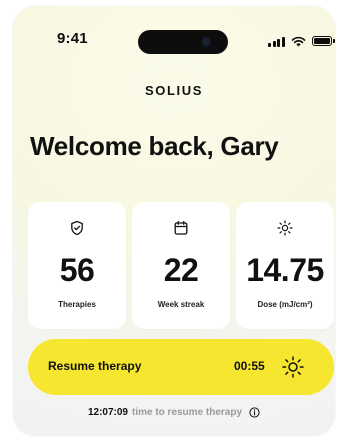 This screenshot has width=348, height=441. What do you see at coordinates (285, 270) in the screenshot?
I see `stat-value: 14.75` at bounding box center [285, 270].